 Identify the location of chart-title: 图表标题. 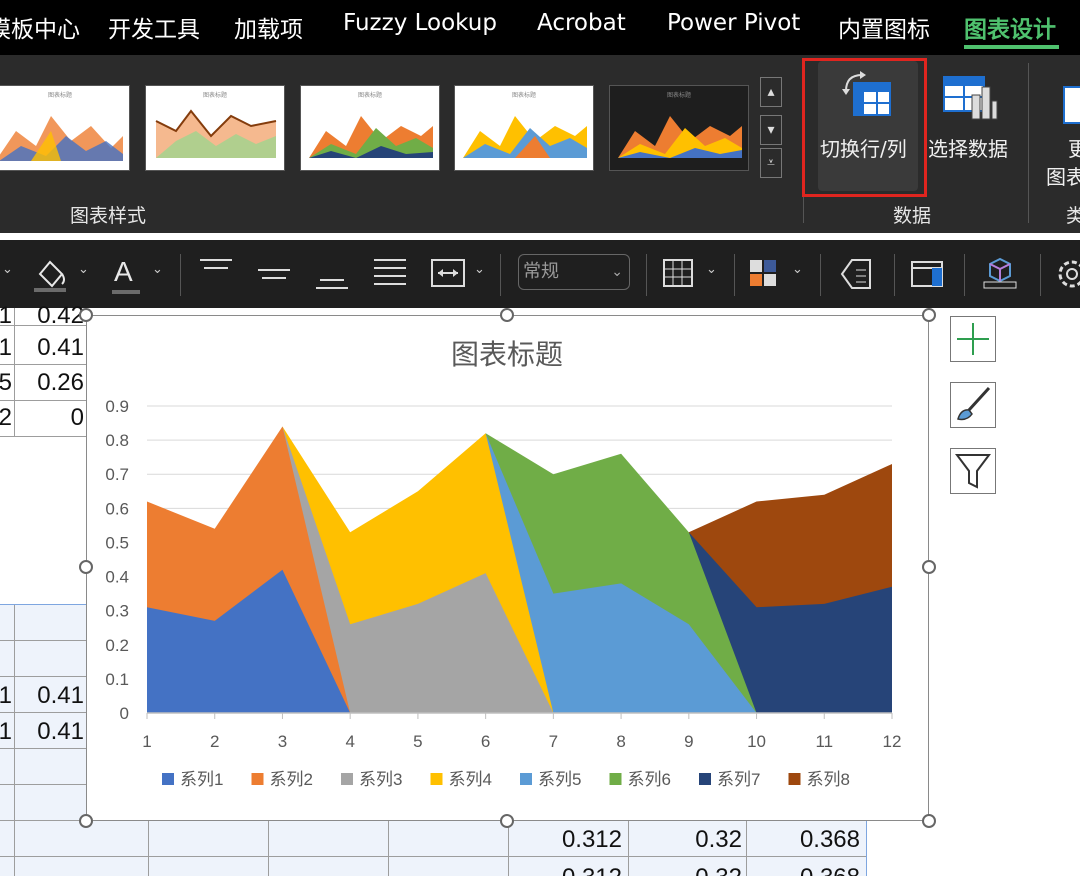
(507, 354).